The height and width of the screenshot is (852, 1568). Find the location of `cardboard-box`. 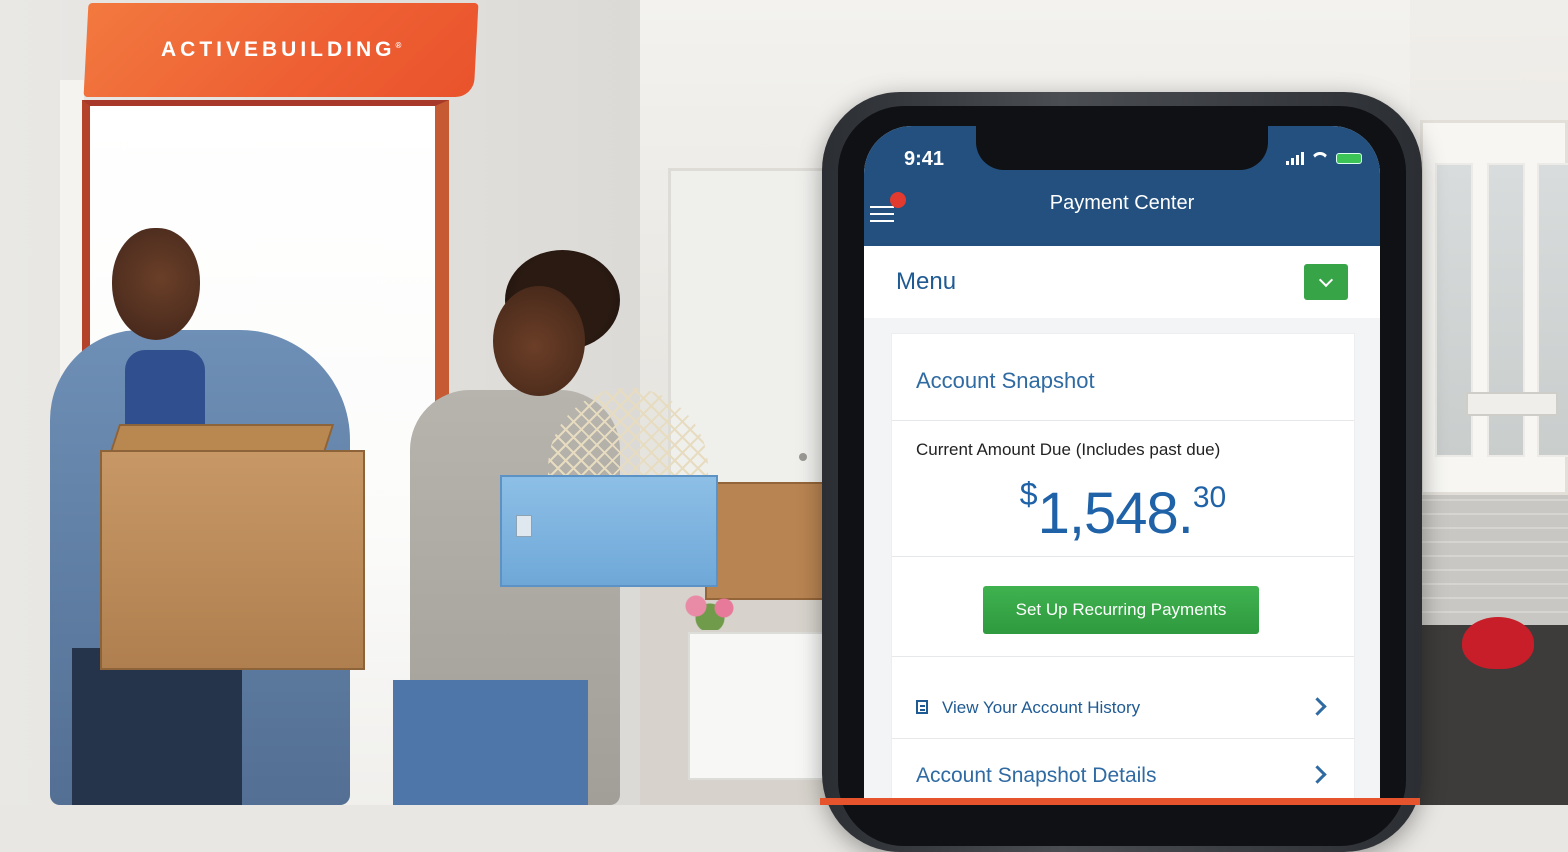

cardboard-box is located at coordinates (232, 560).